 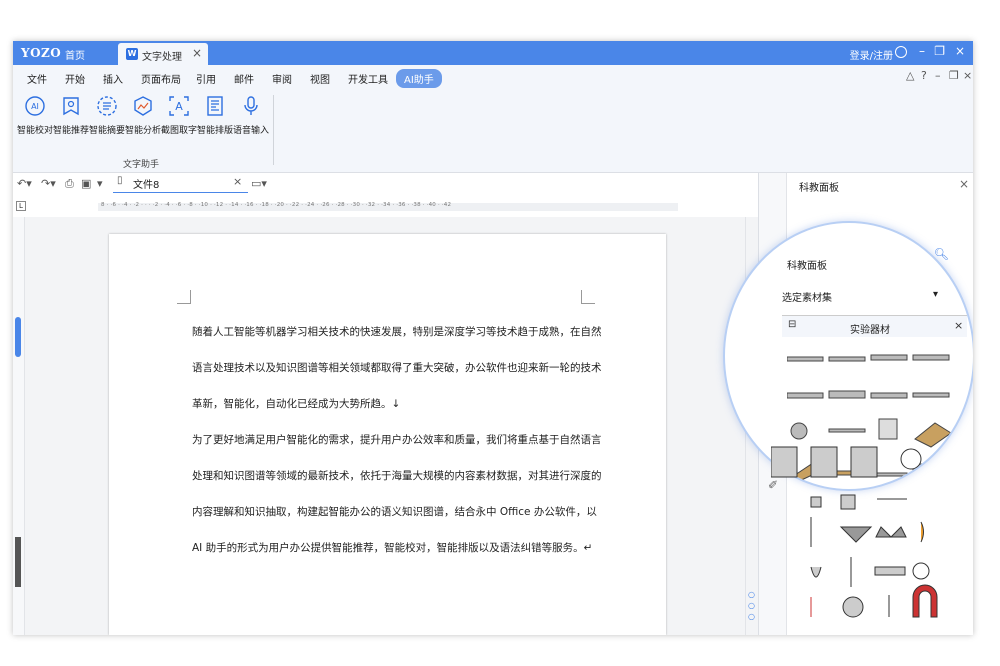 I want to click on ai-proofread-icon: AI, so click(x=35, y=106).